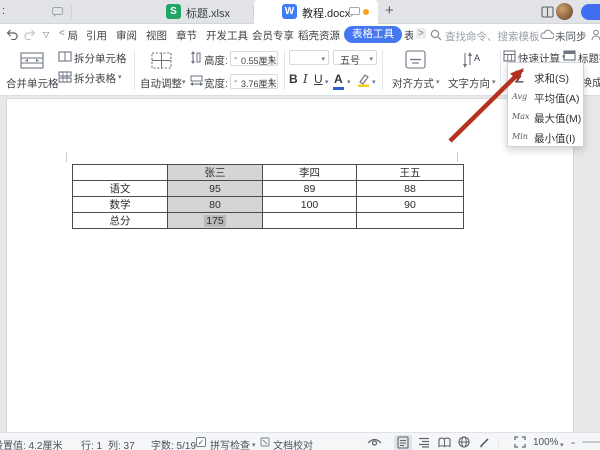 This screenshot has height=450, width=600. What do you see at coordinates (186, 35) in the screenshot?
I see `ribbon-tab-section: 章节` at bounding box center [186, 35].